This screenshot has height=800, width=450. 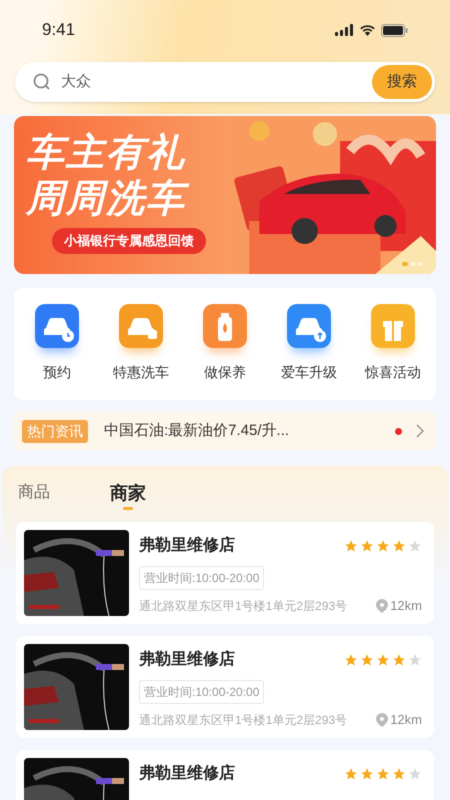 I want to click on hot-news-badge: 热门资讯, so click(x=55, y=431).